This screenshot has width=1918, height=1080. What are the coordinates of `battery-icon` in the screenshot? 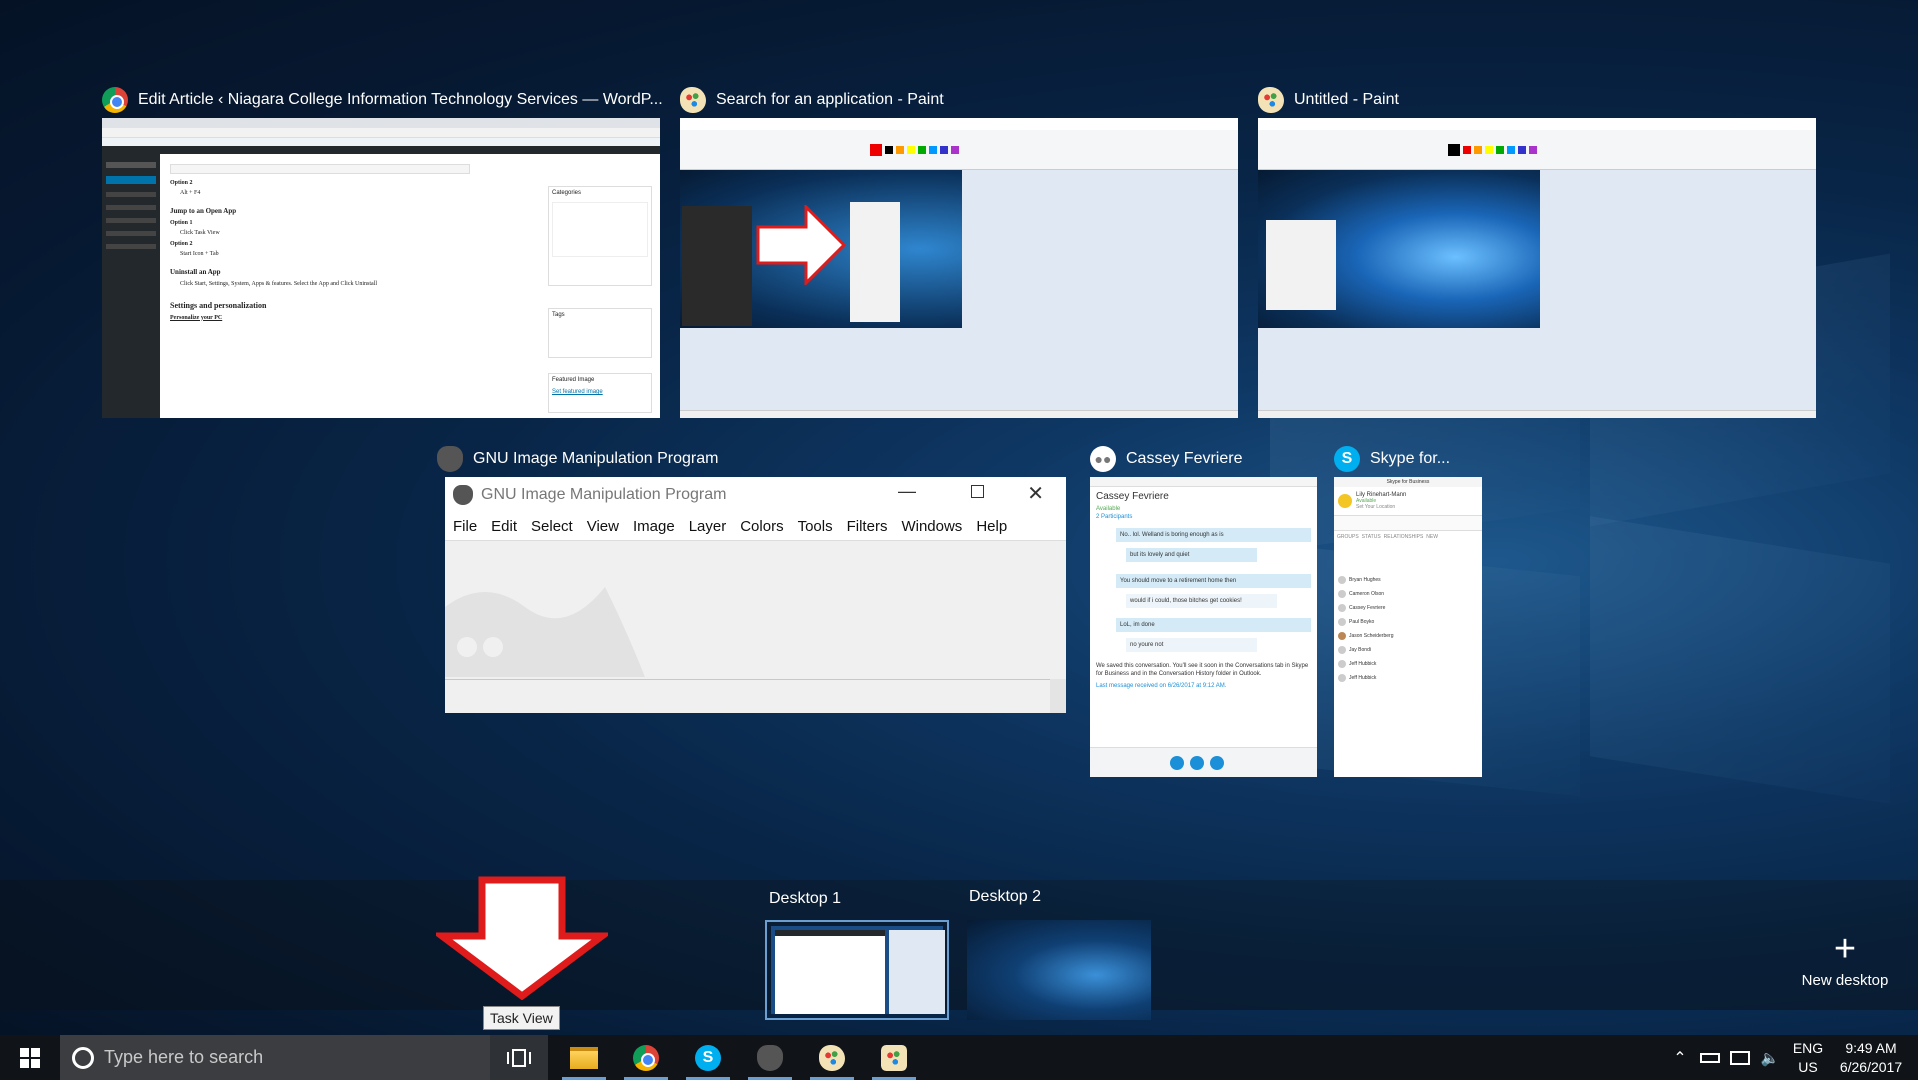 It's located at (1710, 1057).